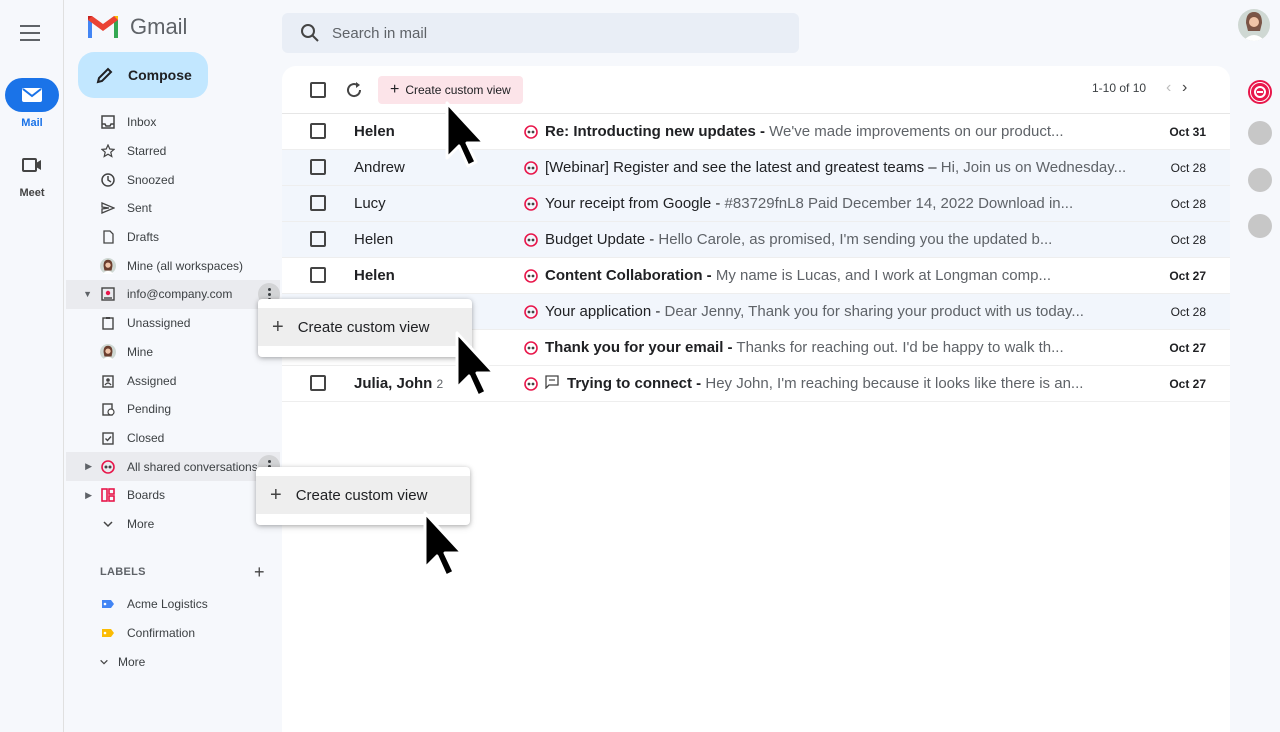 The height and width of the screenshot is (732, 1280). What do you see at coordinates (310, 33) in the screenshot?
I see `search-icon` at bounding box center [310, 33].